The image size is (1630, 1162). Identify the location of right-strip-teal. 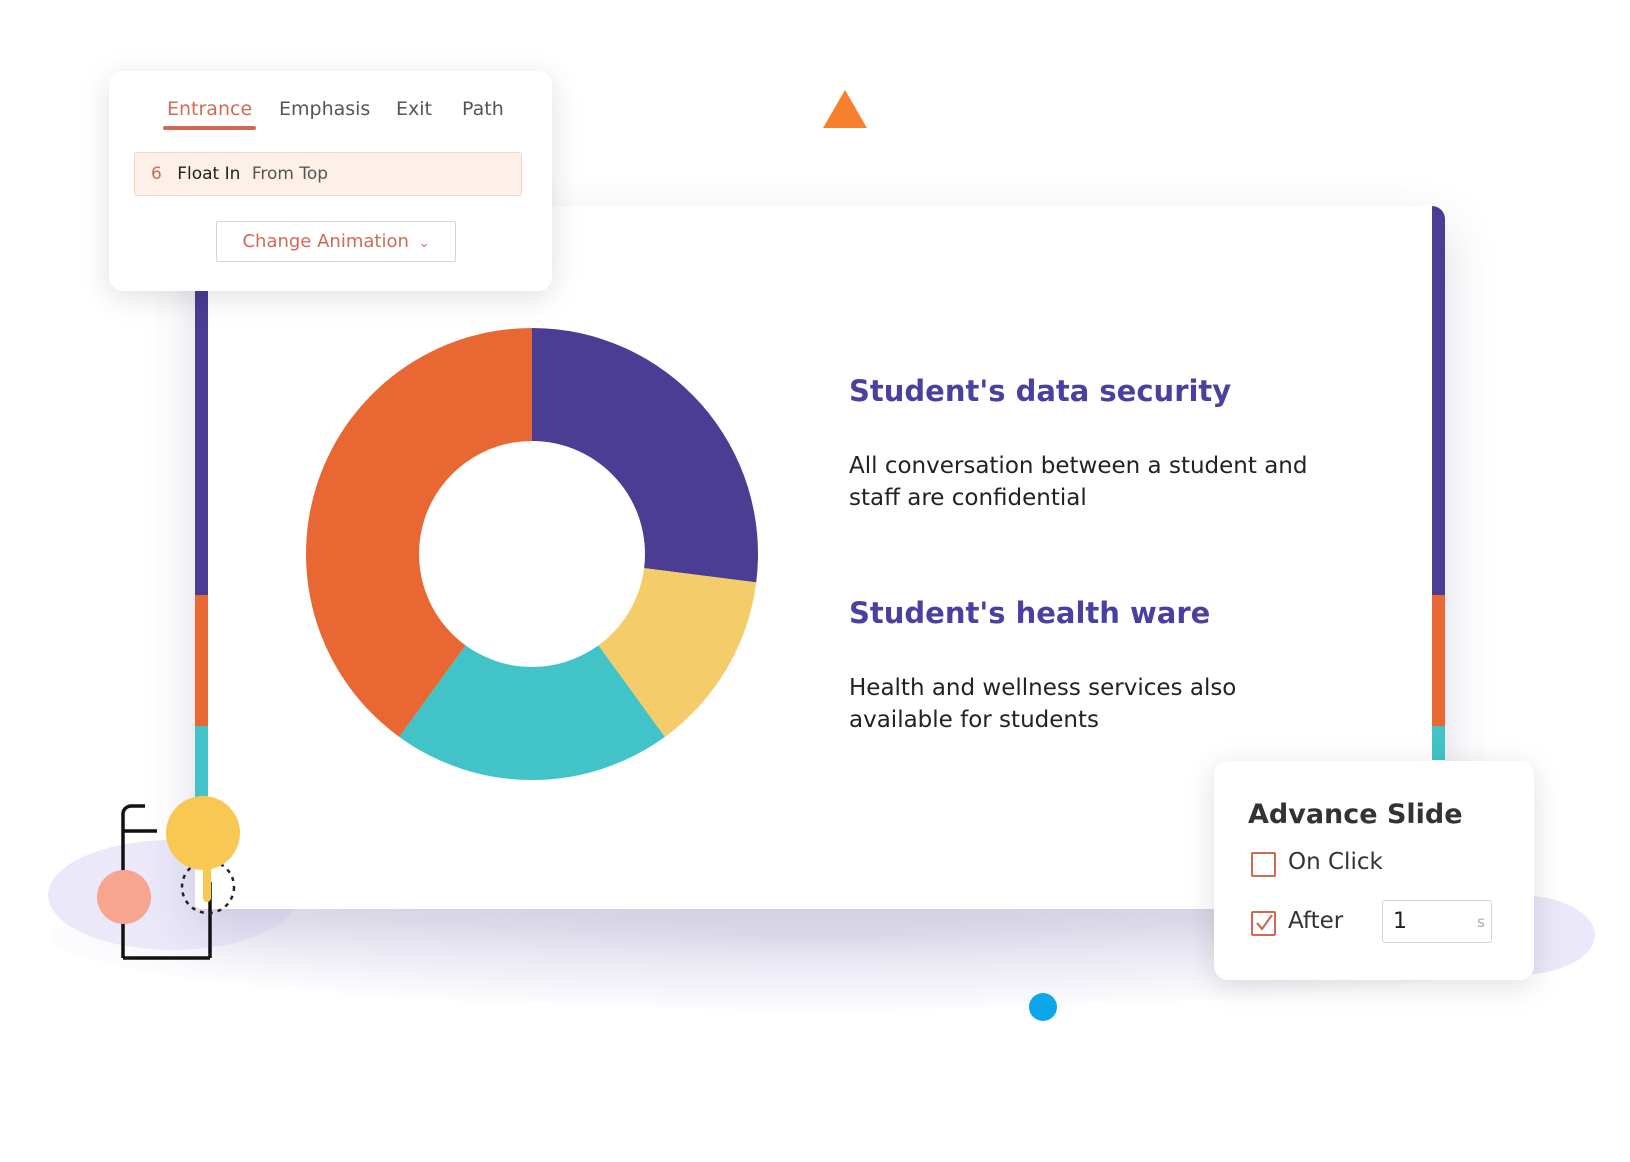
(1438, 743).